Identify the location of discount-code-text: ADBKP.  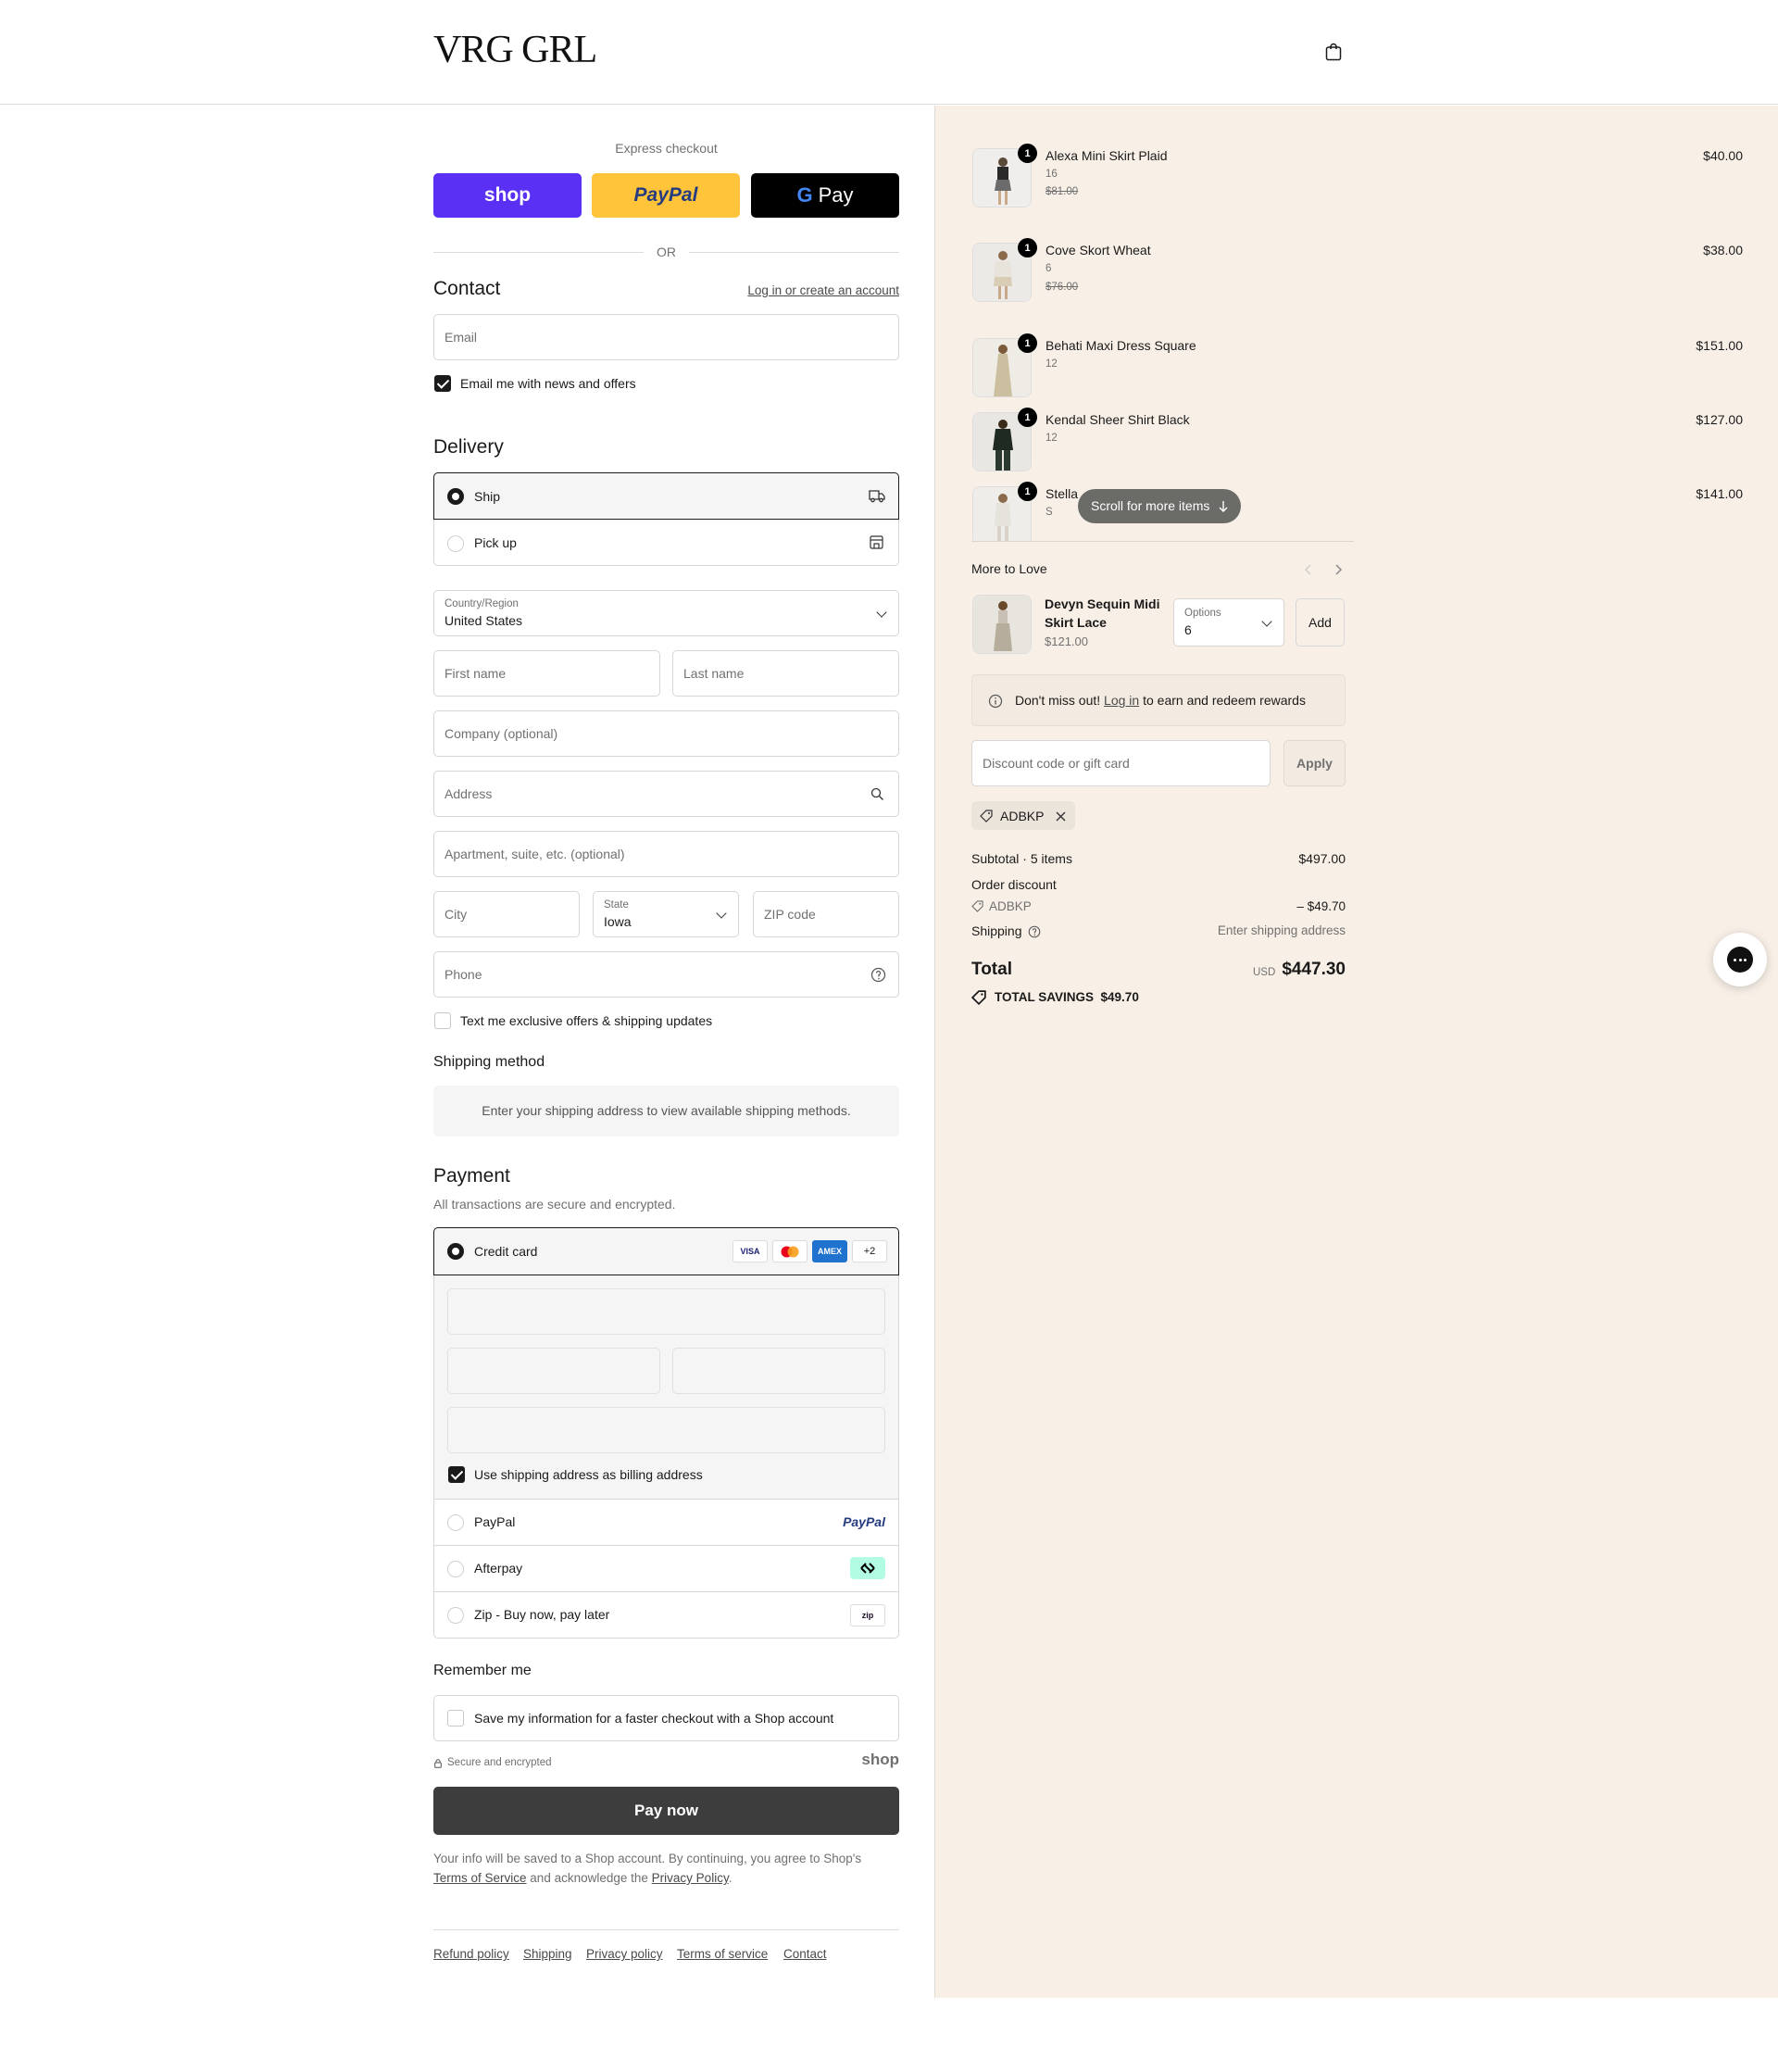
(1022, 816).